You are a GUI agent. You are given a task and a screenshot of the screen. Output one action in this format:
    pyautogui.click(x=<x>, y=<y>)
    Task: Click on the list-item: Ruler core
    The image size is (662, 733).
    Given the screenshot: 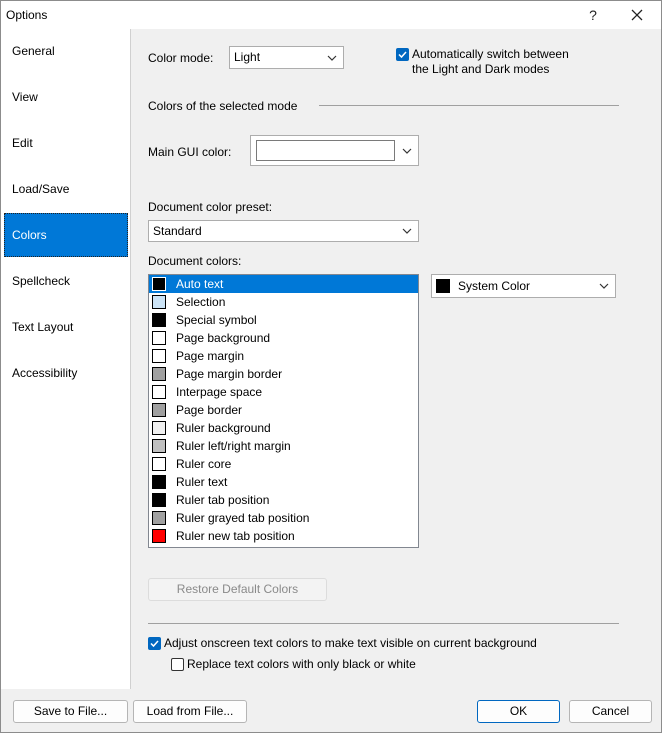 What is the action you would take?
    pyautogui.click(x=283, y=464)
    